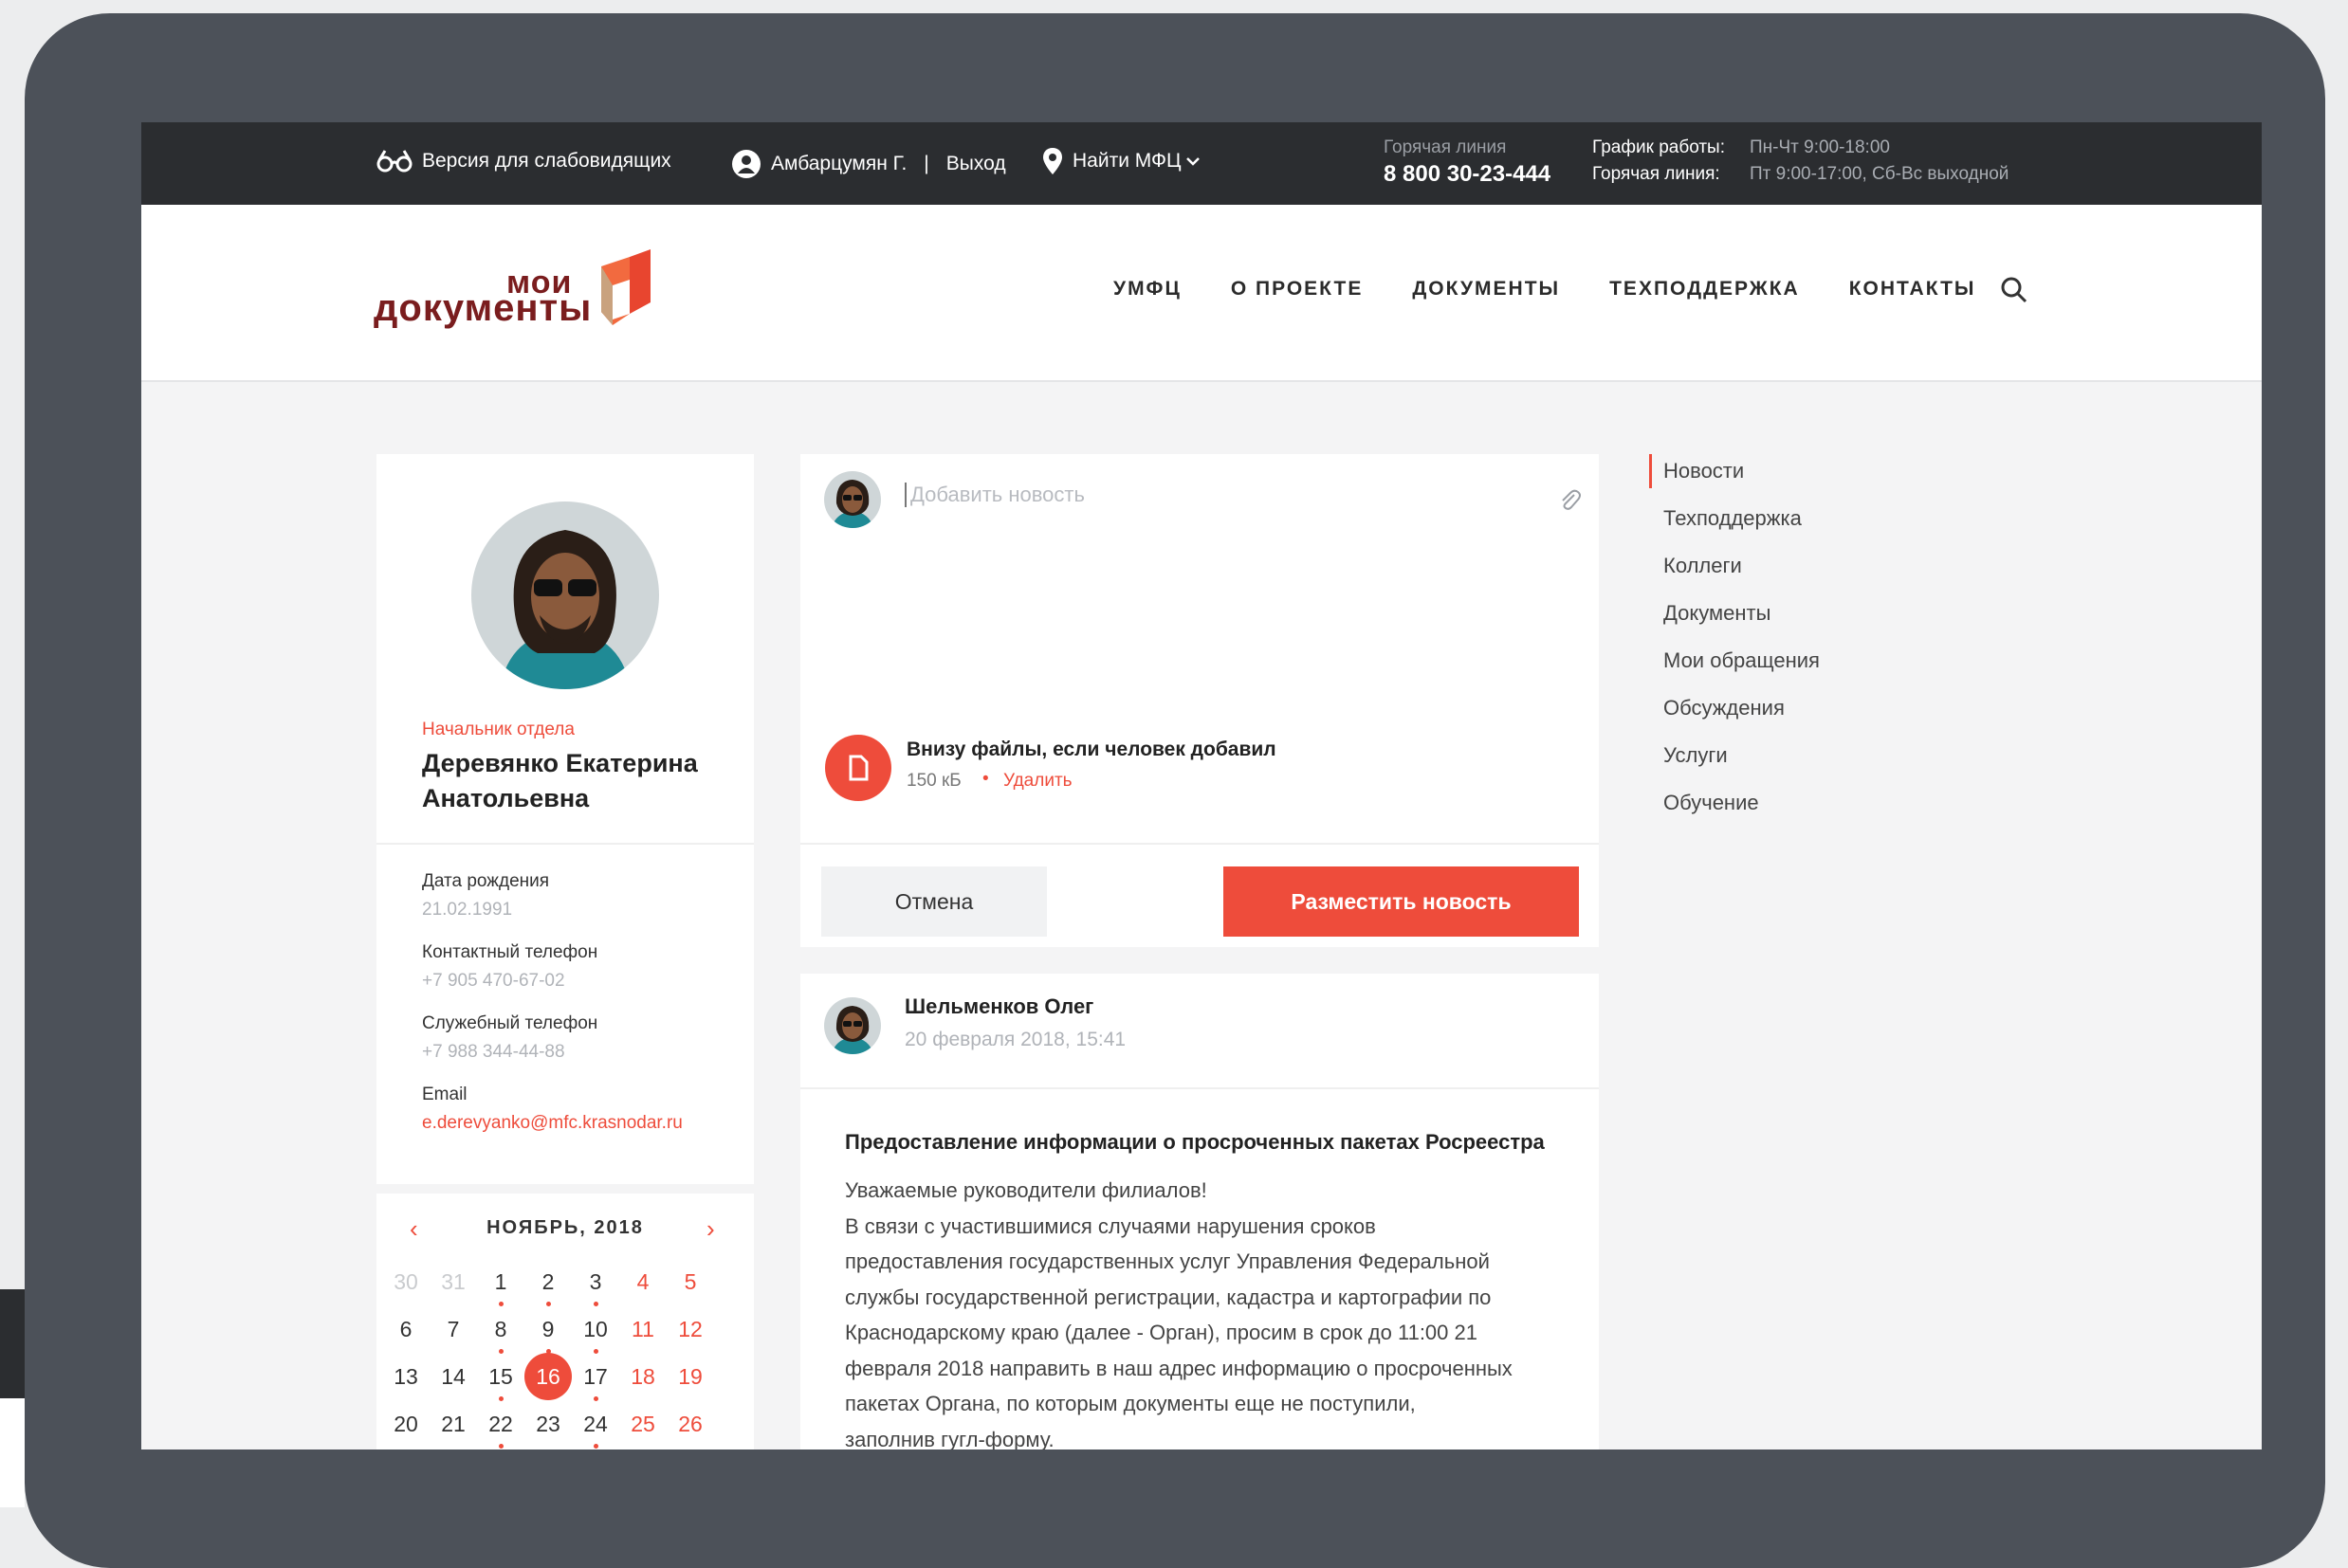  Describe the element at coordinates (690, 1424) in the screenshot. I see `calendar-day: 26` at that location.